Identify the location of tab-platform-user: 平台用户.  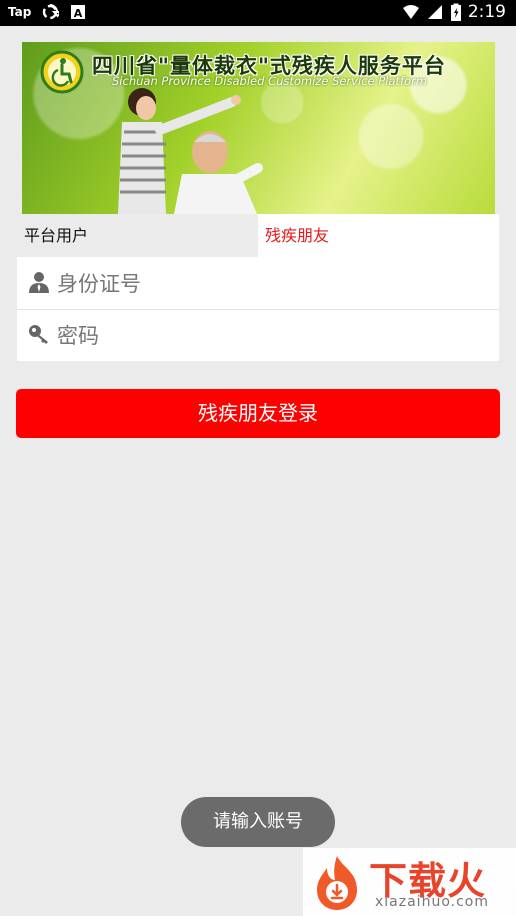
(137, 235).